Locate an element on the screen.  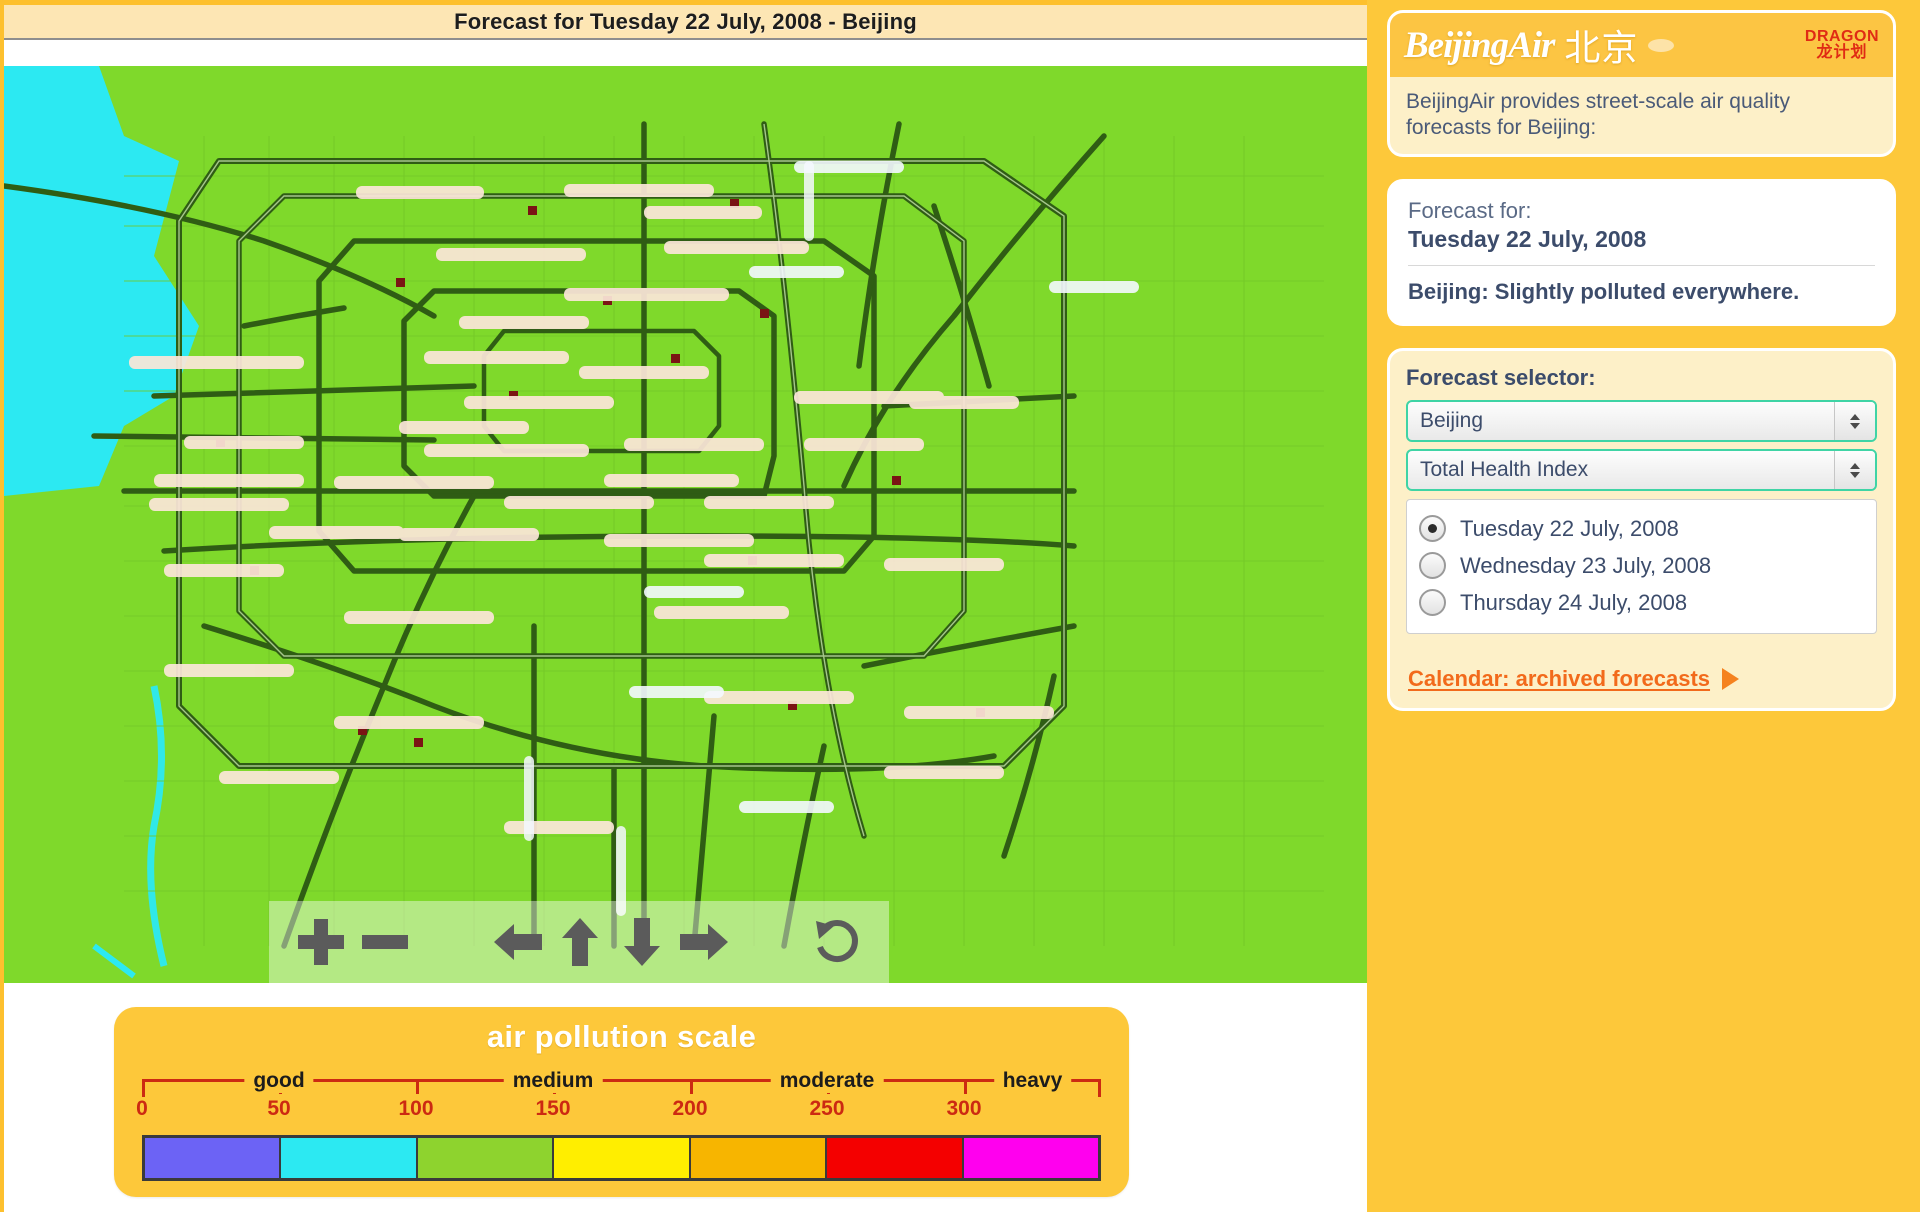
brand-name-cn: 北京 is located at coordinates (1601, 47).